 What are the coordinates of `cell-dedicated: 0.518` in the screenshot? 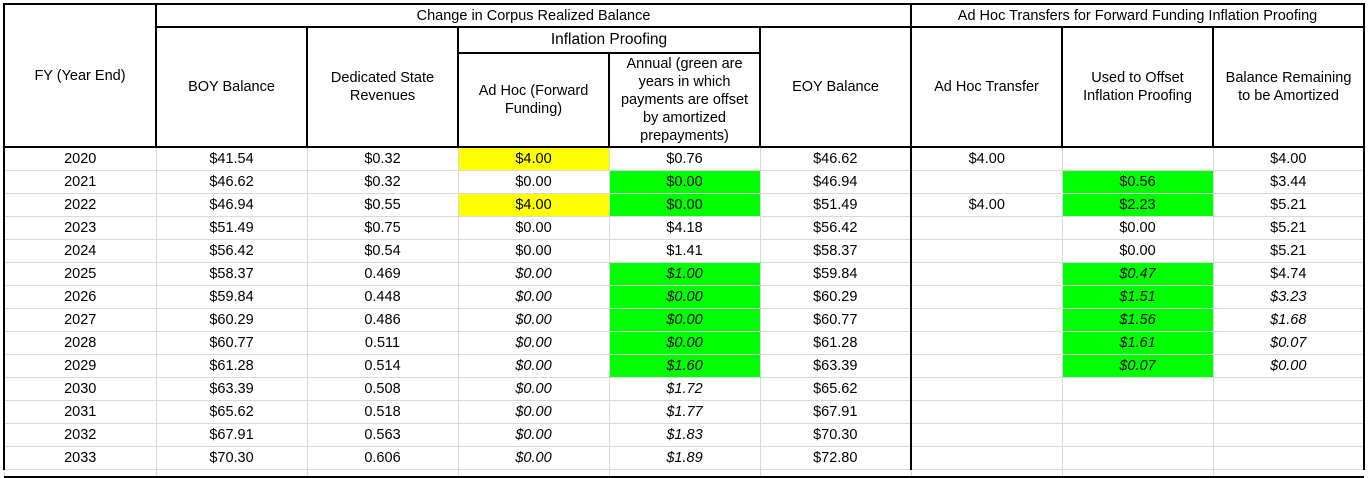 It's located at (382, 412).